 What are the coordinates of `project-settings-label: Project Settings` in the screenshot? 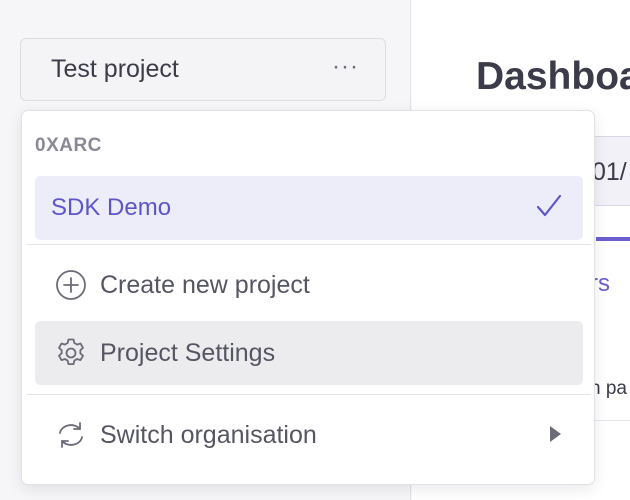 It's located at (188, 352).